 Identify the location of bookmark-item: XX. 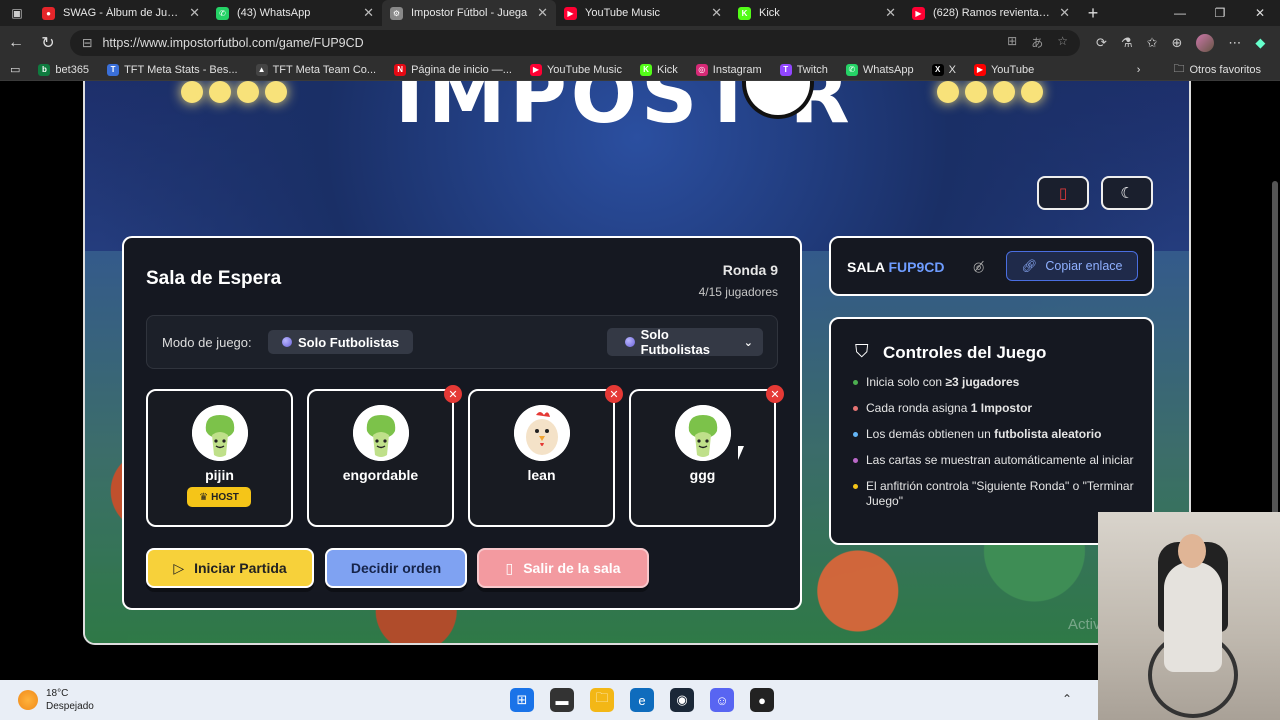
(944, 69).